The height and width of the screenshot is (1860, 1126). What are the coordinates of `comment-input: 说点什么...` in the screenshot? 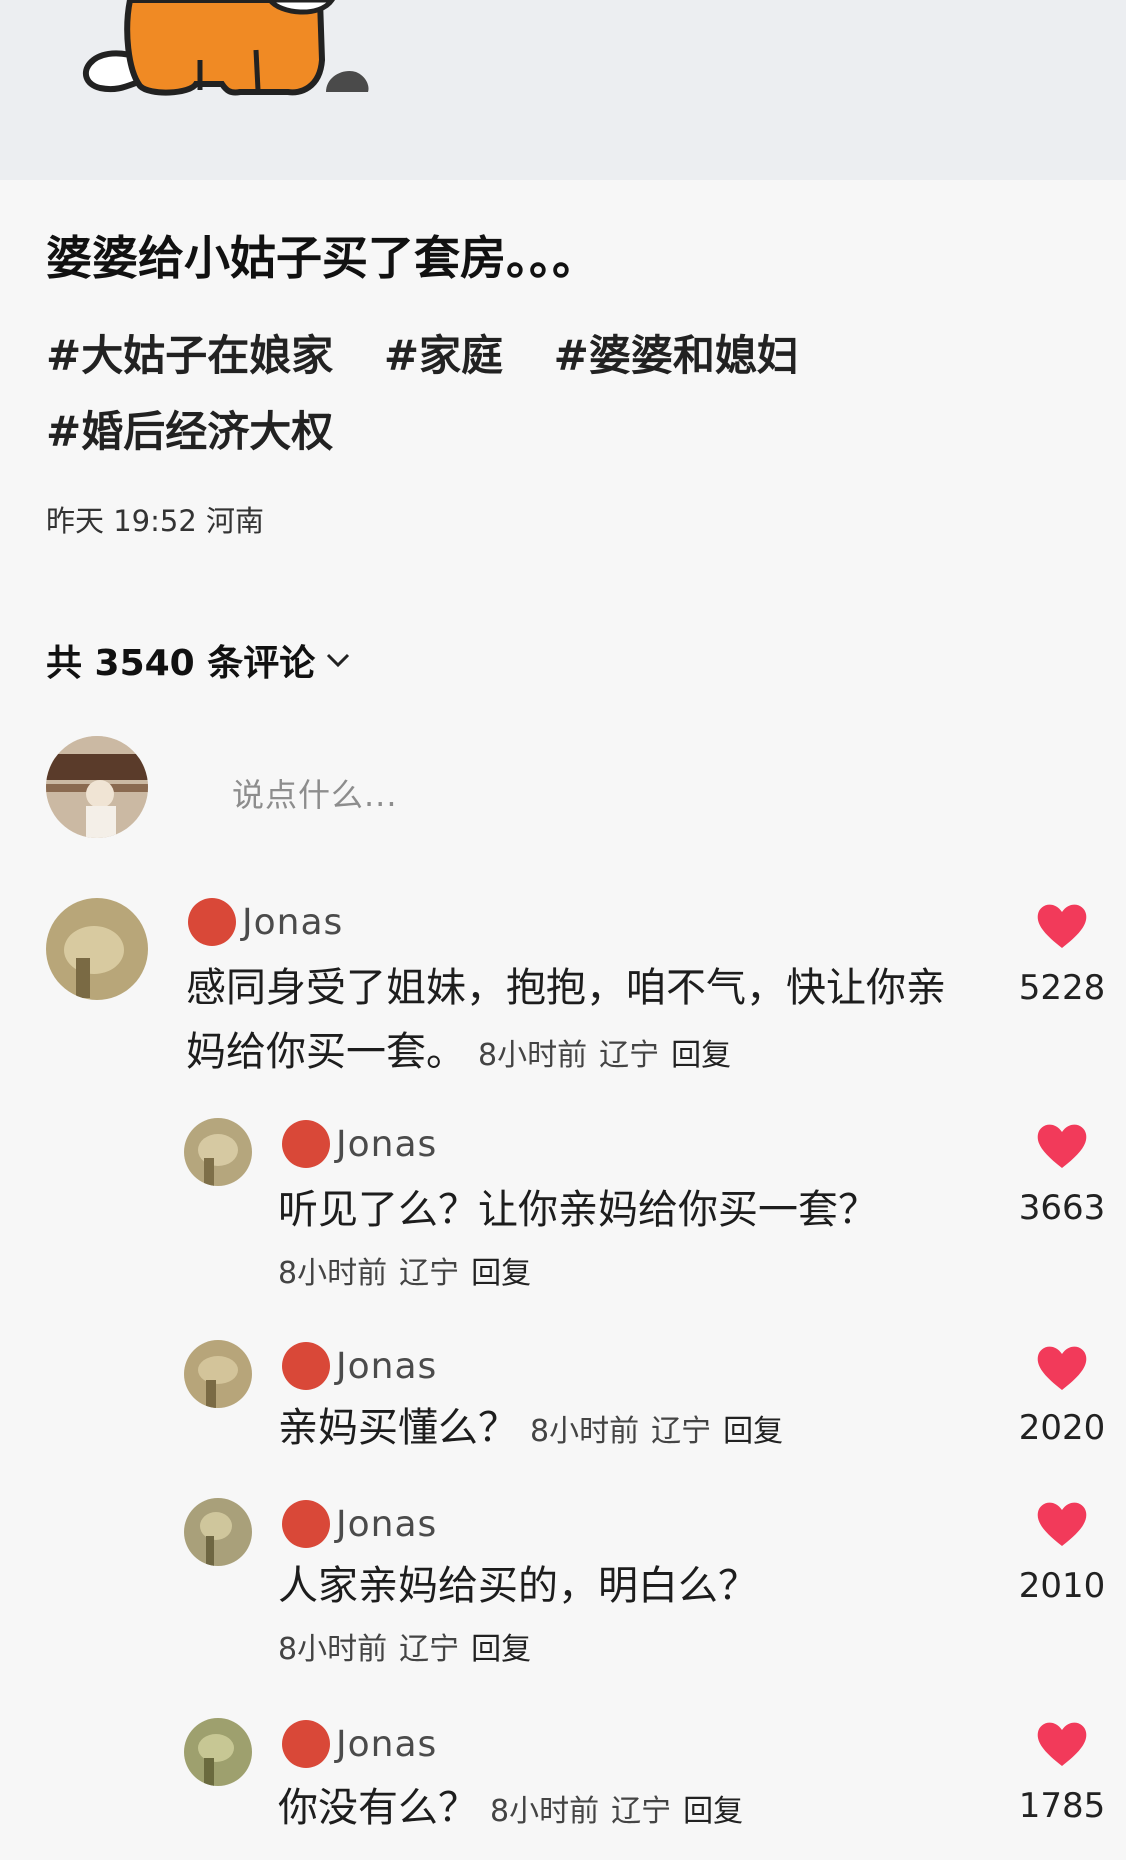 It's located at (315, 793).